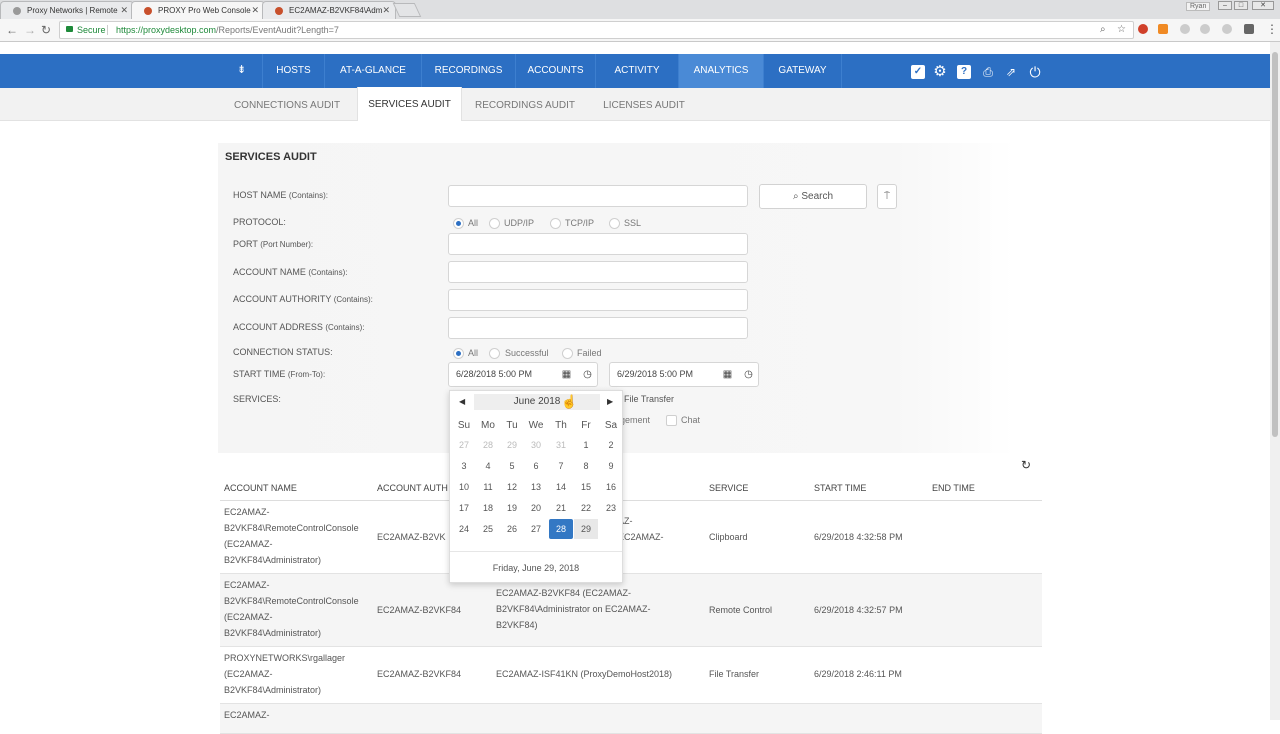 This screenshot has height=734, width=1280. What do you see at coordinates (840, 488) in the screenshot?
I see `column-header: START TIME` at bounding box center [840, 488].